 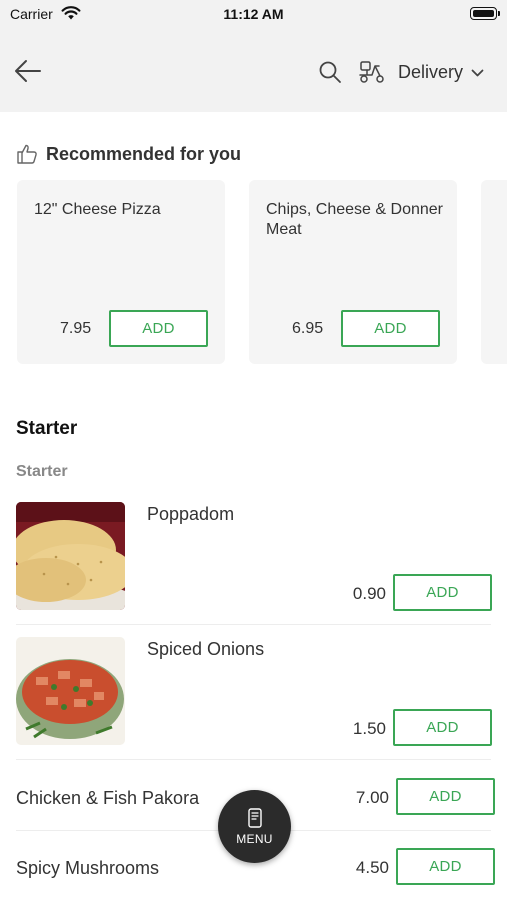 What do you see at coordinates (354, 219) in the screenshot?
I see `recommended-item-name: Chips, Cheese & Donner Meat` at bounding box center [354, 219].